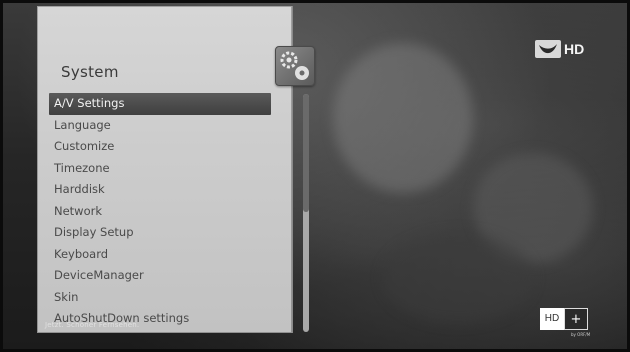 Image resolution: width=630 pixels, height=352 pixels. I want to click on menu-item-customize: Customize, so click(160, 147).